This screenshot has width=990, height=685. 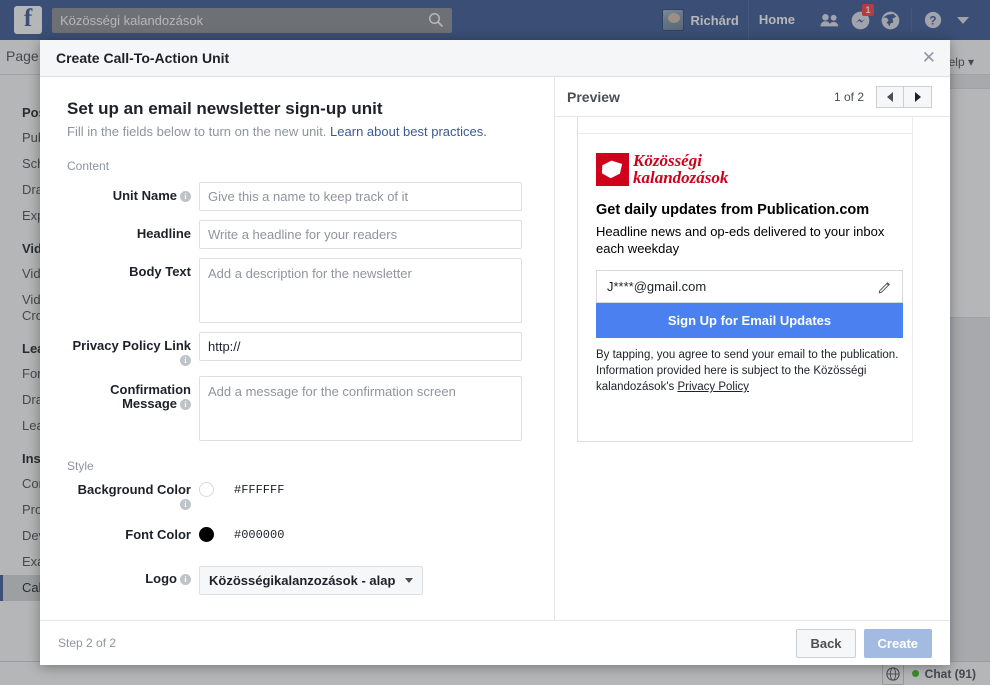 What do you see at coordinates (409, 580) in the screenshot?
I see `chevron-down-icon` at bounding box center [409, 580].